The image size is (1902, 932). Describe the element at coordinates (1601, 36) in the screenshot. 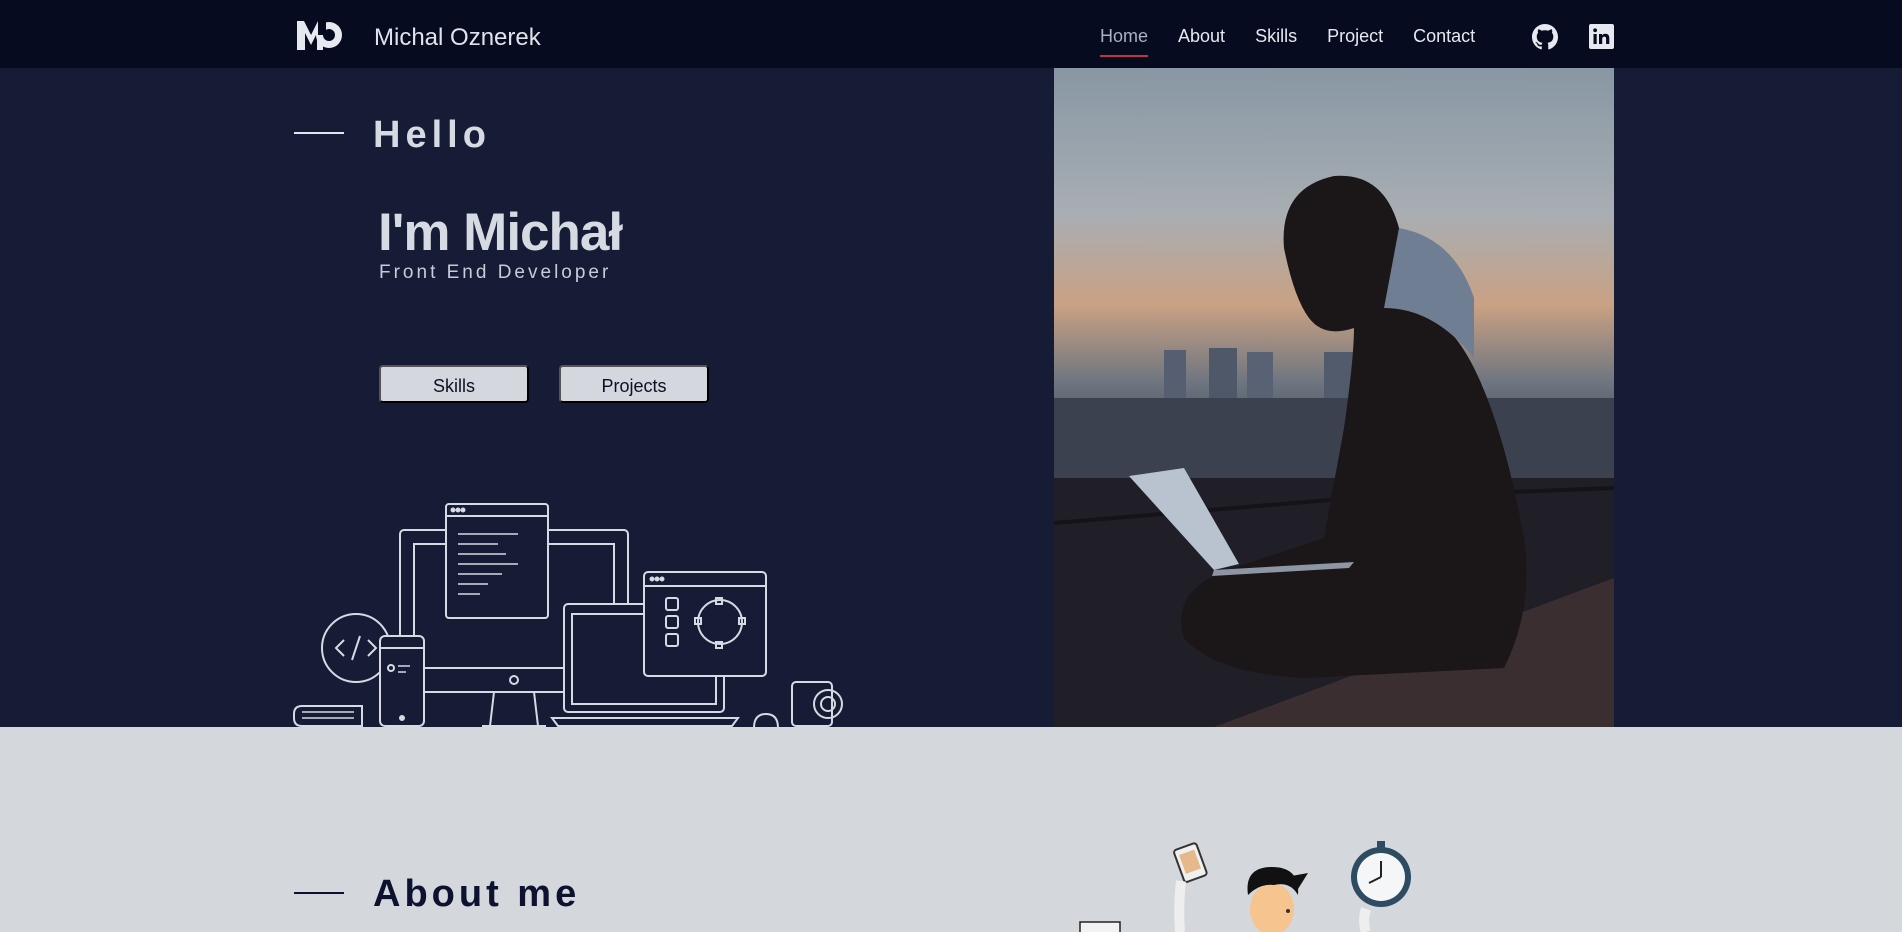

I see `linkedin-icon` at that location.